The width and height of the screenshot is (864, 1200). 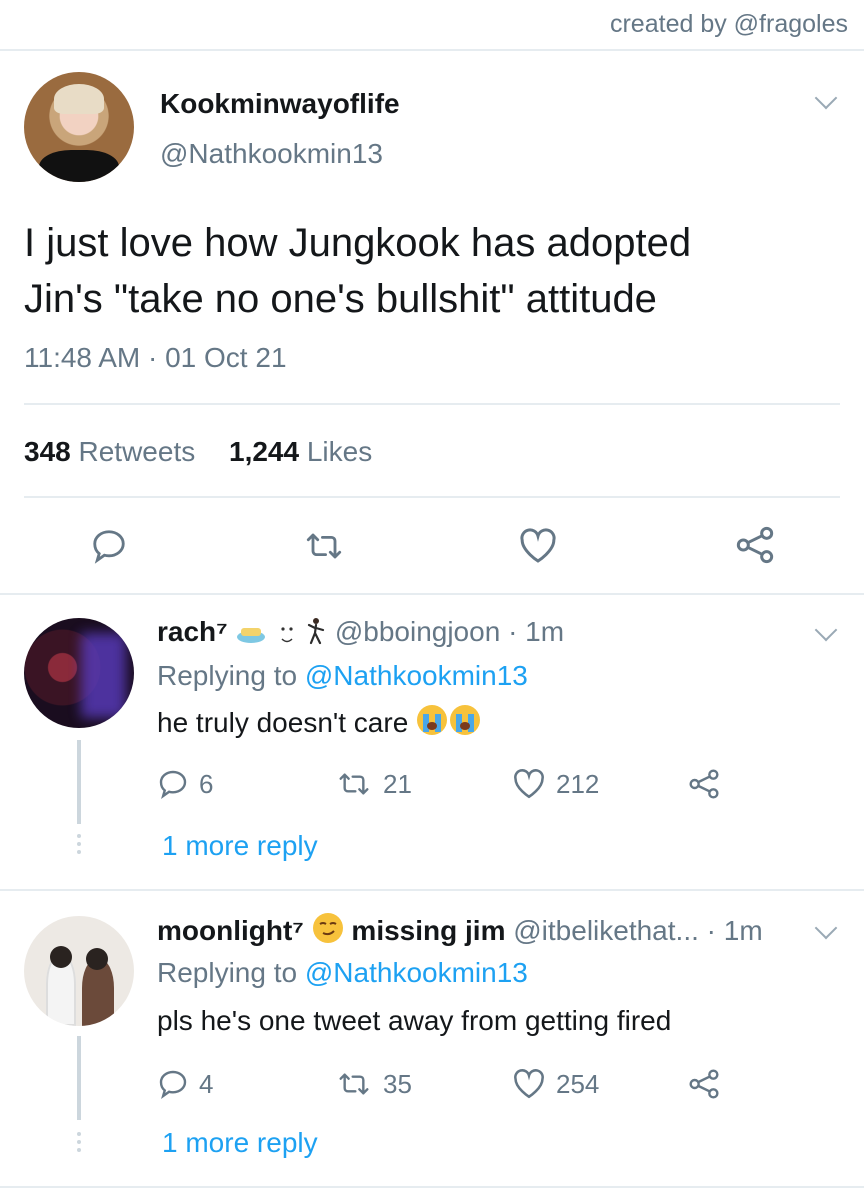 What do you see at coordinates (728, 24) in the screenshot?
I see `creator-credit: created by @fragoles` at bounding box center [728, 24].